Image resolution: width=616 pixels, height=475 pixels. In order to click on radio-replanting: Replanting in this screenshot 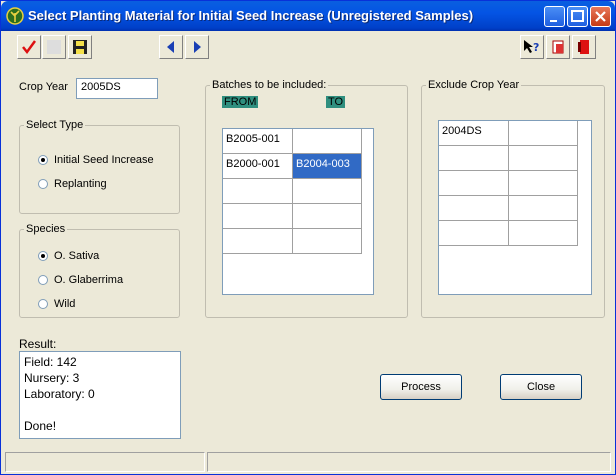, I will do `click(72, 184)`.